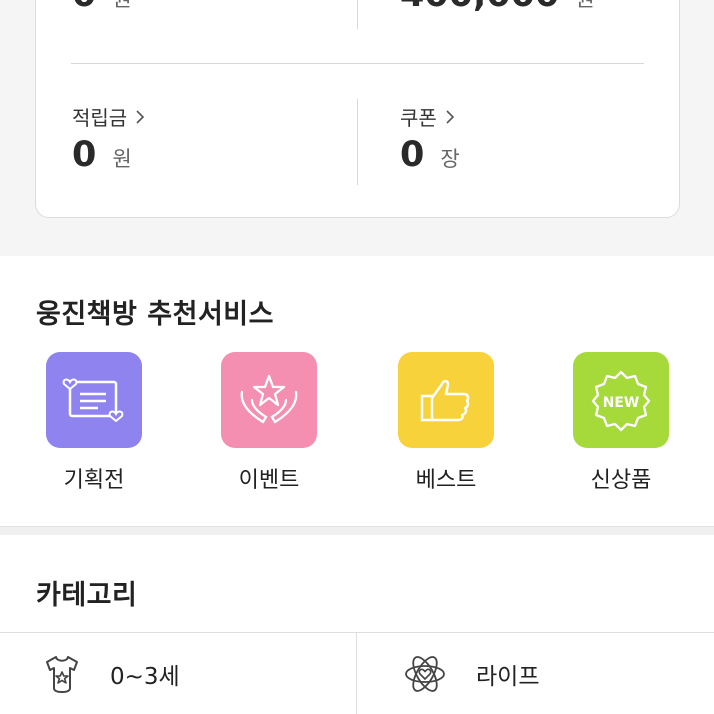 The height and width of the screenshot is (714, 714). Describe the element at coordinates (446, 480) in the screenshot. I see `service-label: 베스트` at that location.